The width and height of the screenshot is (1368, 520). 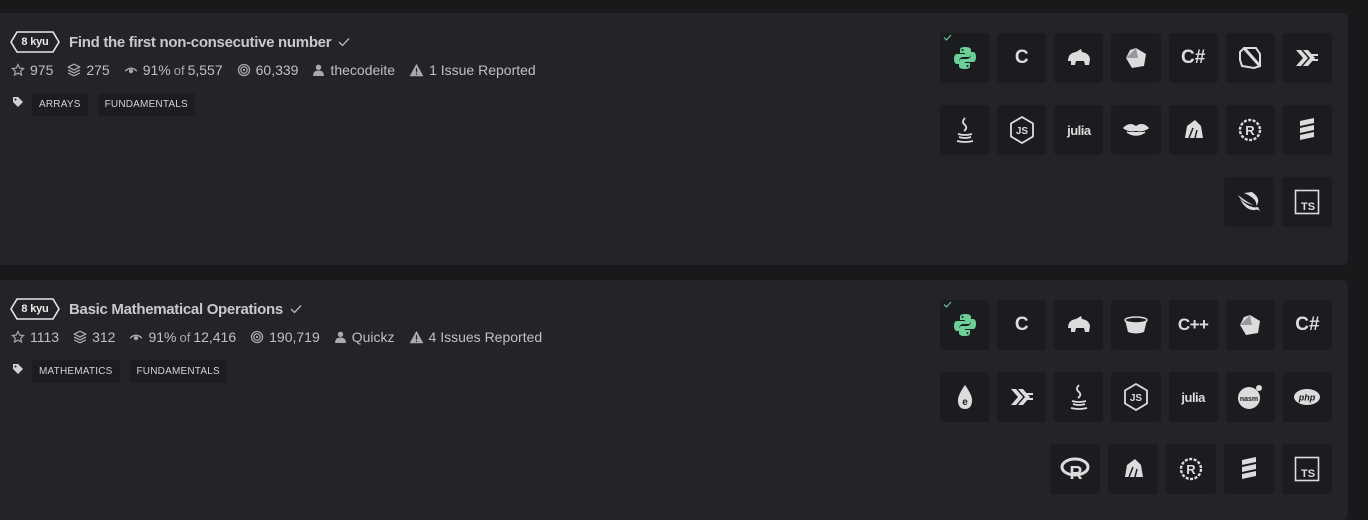 I want to click on collections-stat: 275, so click(x=88, y=70).